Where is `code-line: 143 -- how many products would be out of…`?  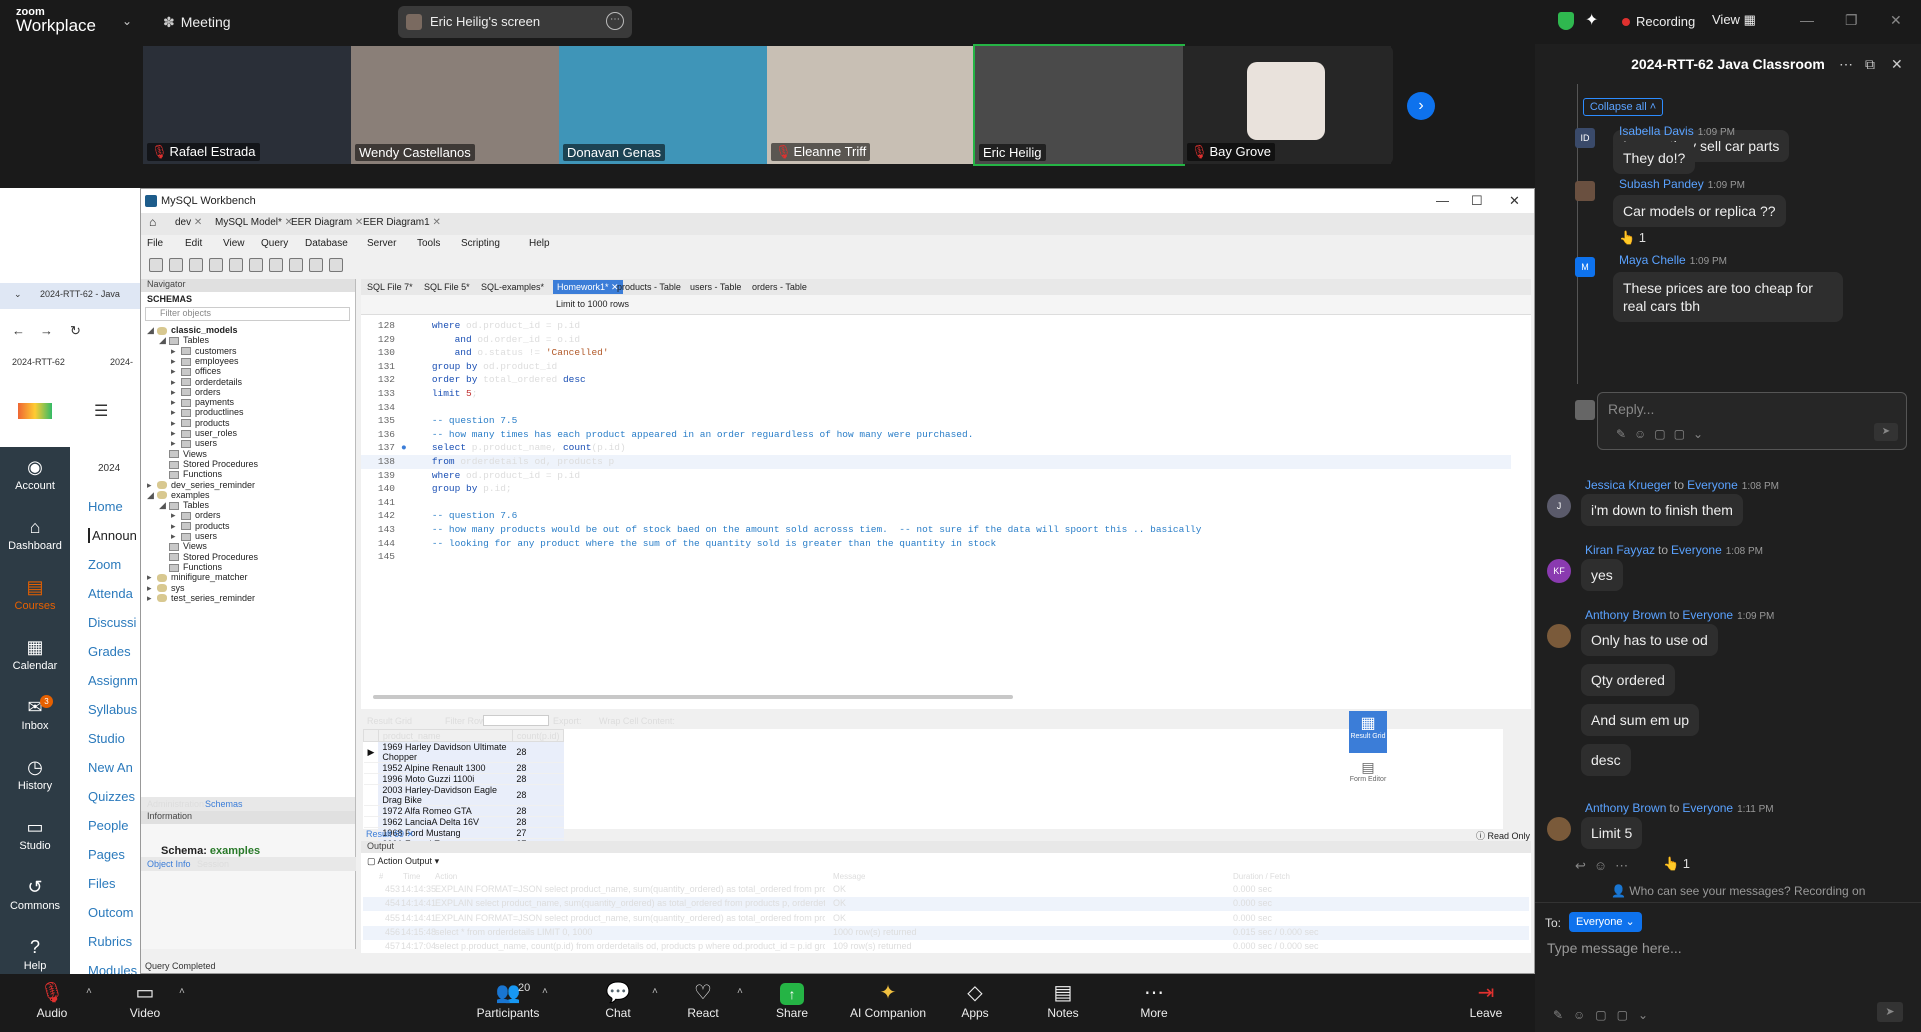 code-line: 143 -- how many products would be out of… is located at coordinates (936, 530).